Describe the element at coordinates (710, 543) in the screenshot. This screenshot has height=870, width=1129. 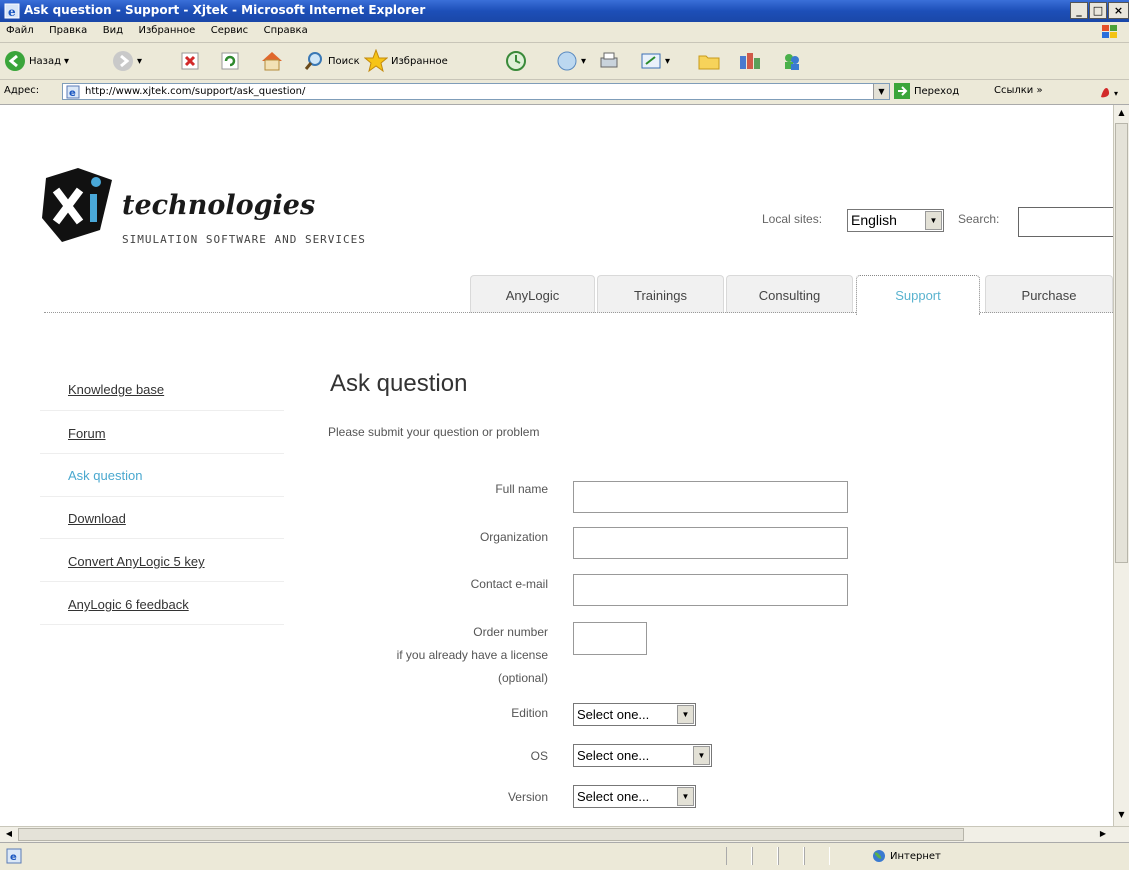
I see `organization-input` at that location.